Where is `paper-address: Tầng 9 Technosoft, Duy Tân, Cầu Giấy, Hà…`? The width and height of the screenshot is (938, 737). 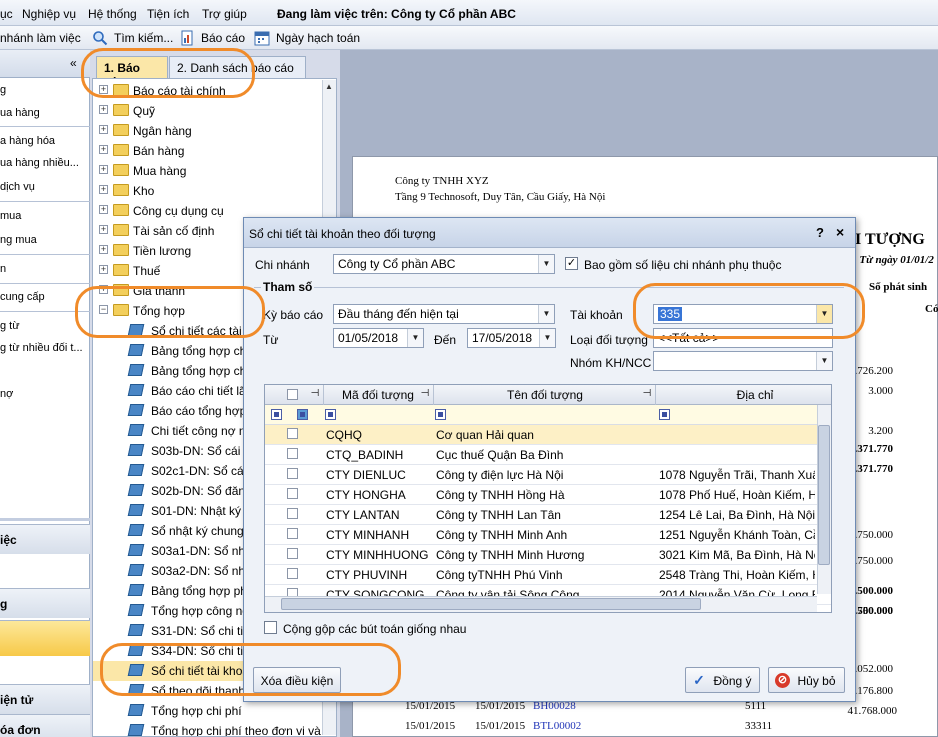 paper-address: Tầng 9 Technosoft, Duy Tân, Cầu Giấy, Hà… is located at coordinates (500, 197).